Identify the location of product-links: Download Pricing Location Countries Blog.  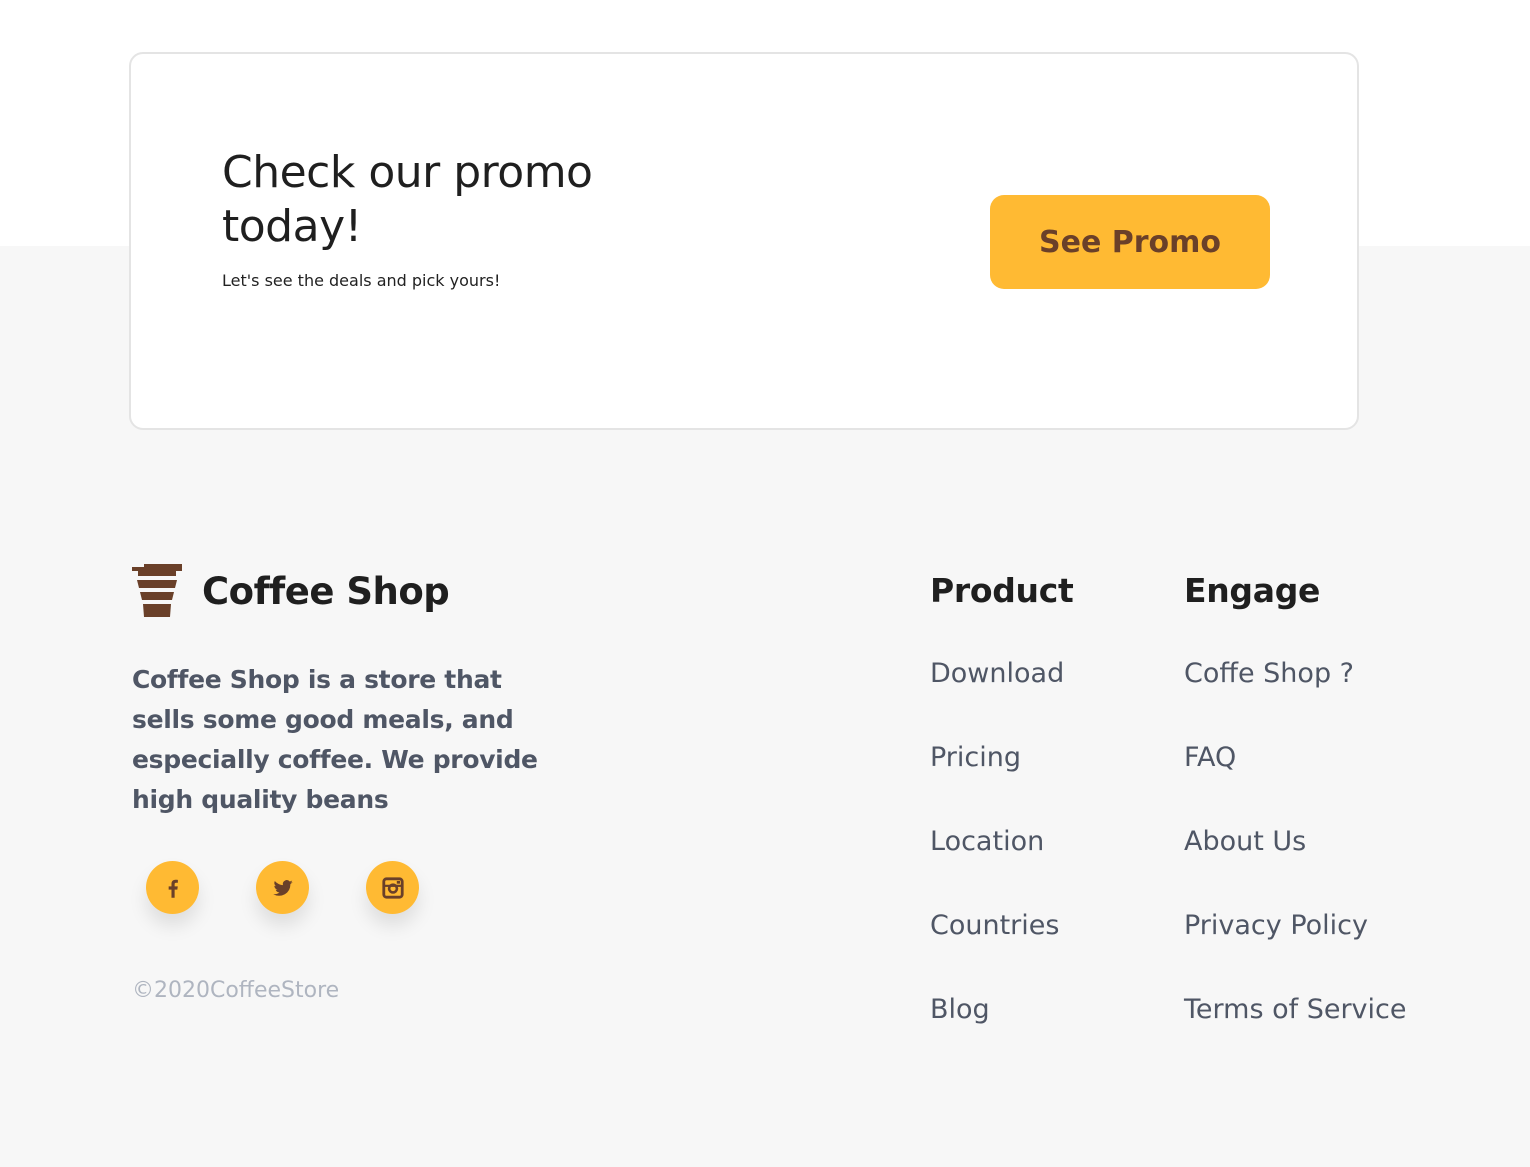
(1001, 867).